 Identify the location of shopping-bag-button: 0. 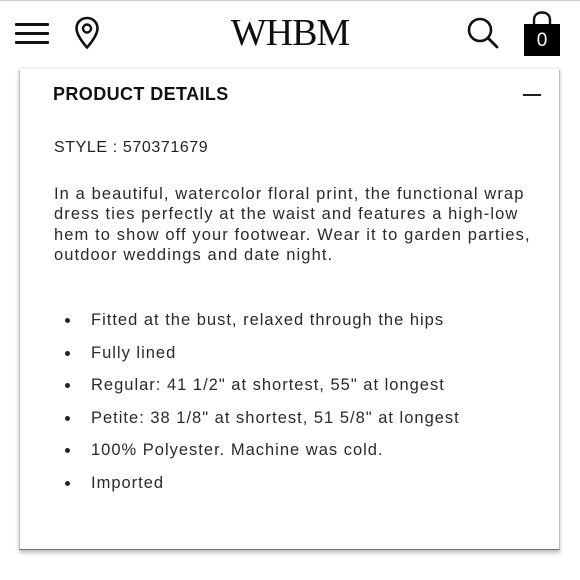
(542, 34).